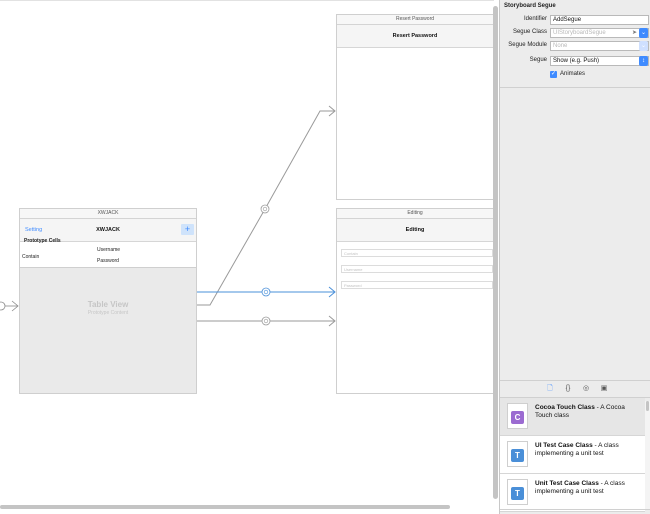 The height and width of the screenshot is (514, 650). Describe the element at coordinates (108, 230) in the screenshot. I see `nav-title: XWJACK` at that location.